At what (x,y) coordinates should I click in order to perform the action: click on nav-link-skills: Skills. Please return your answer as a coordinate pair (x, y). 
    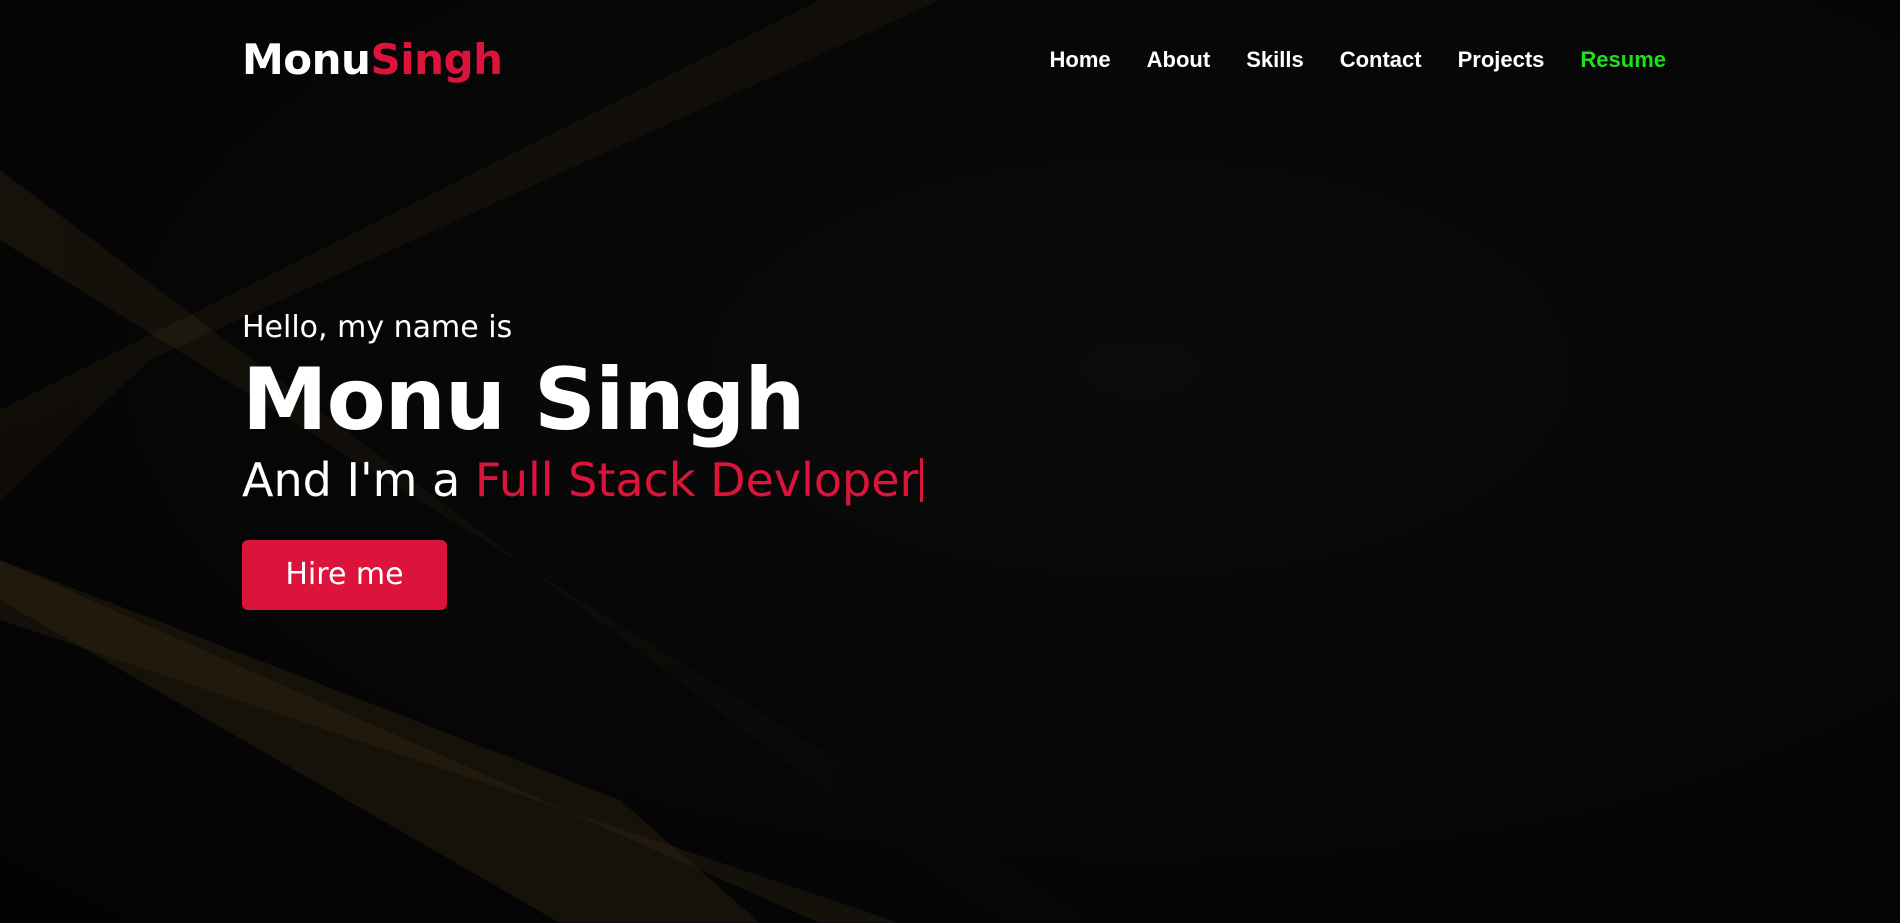
    Looking at the image, I should click on (1274, 60).